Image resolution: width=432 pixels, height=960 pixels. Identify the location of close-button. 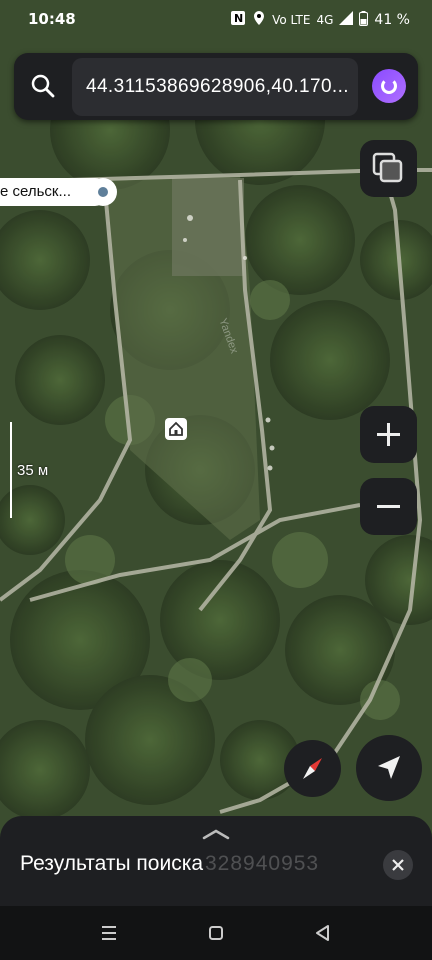
(398, 865).